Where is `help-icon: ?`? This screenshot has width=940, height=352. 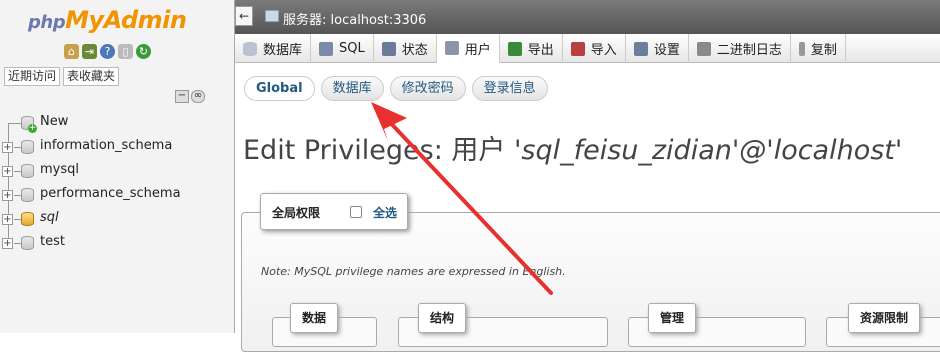 help-icon: ? is located at coordinates (107, 51).